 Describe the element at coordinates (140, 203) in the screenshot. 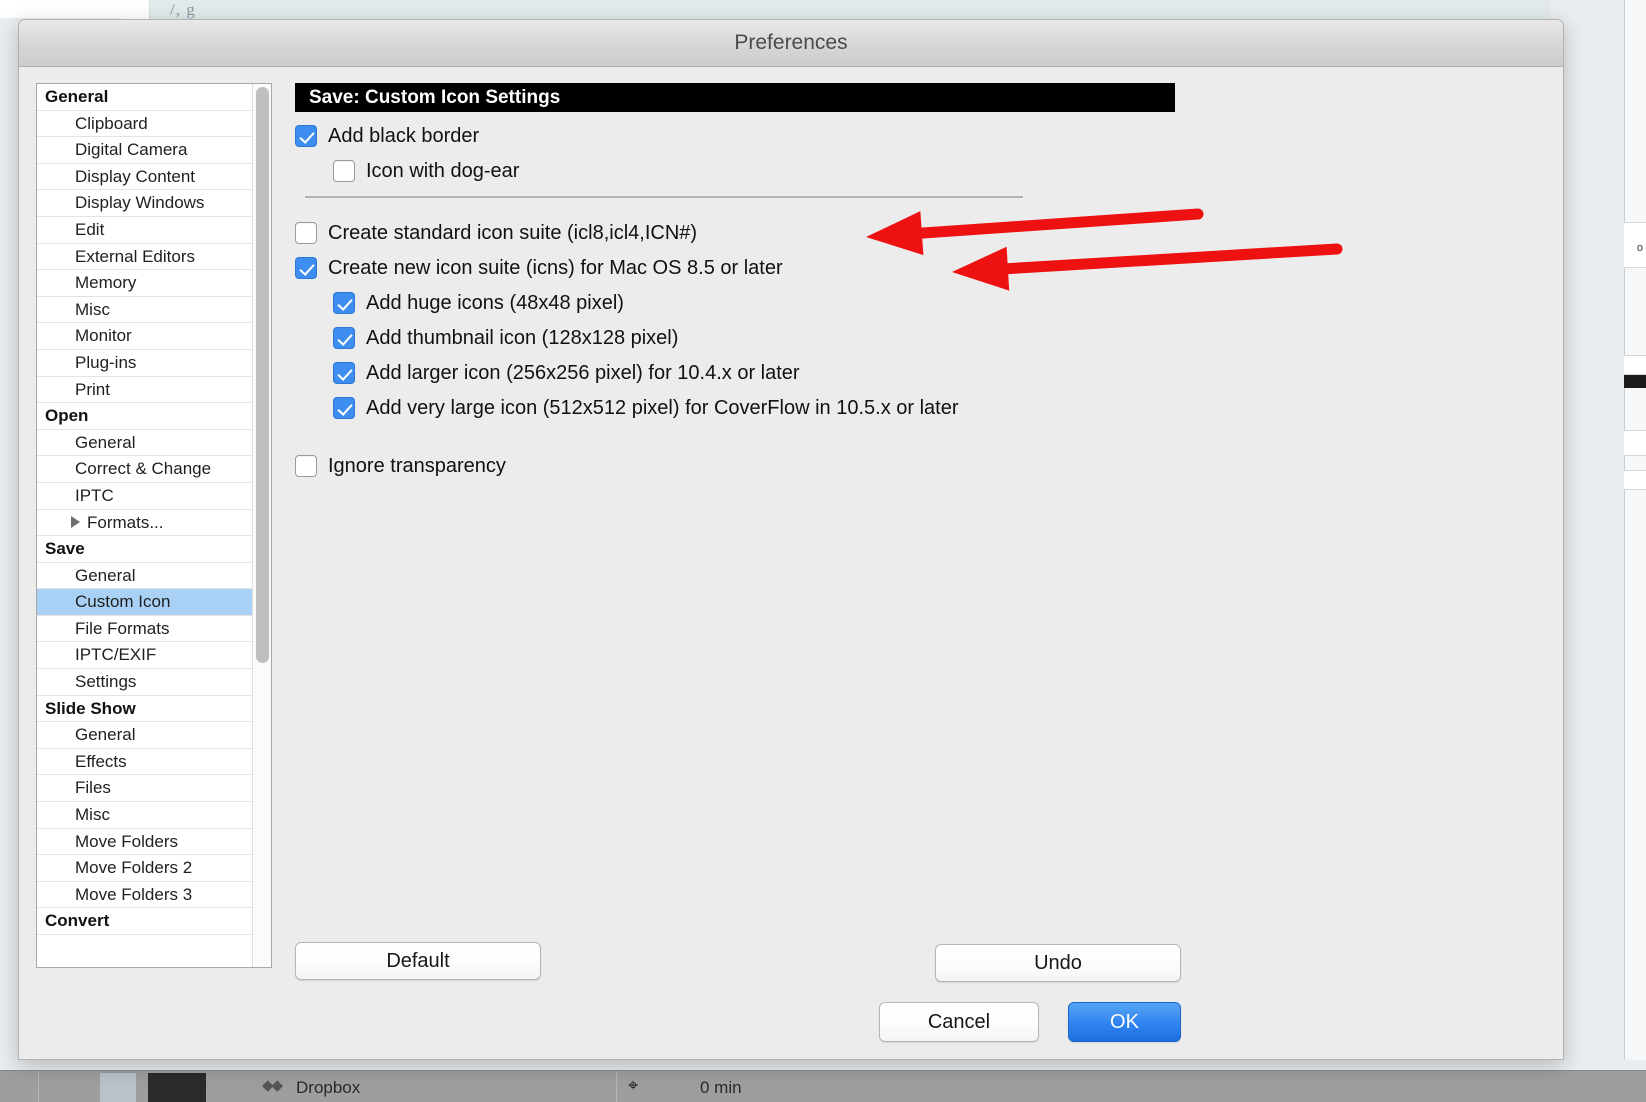

I see `sidebar-item-label: Display Windows` at that location.